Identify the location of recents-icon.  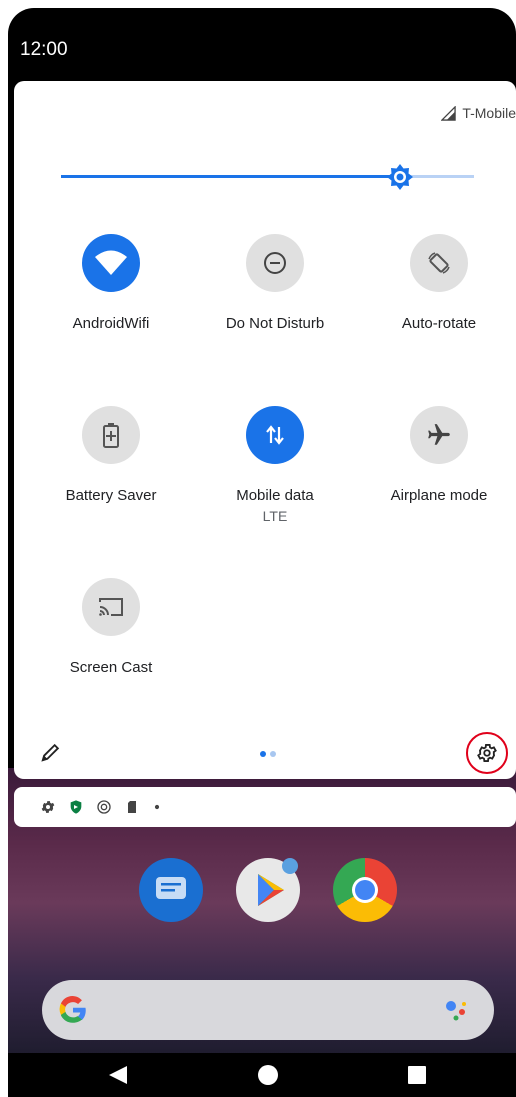
(417, 1075).